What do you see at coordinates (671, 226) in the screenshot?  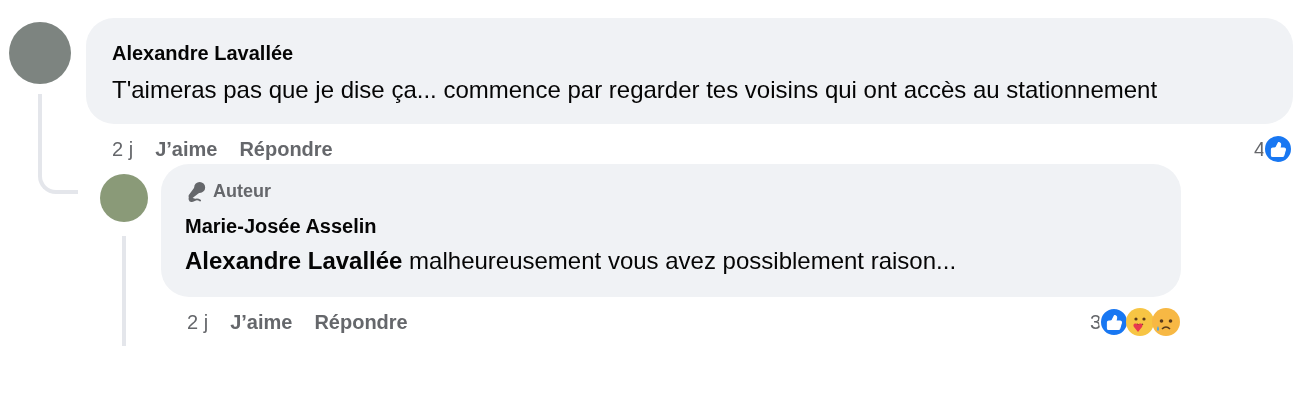 I see `author-name: Marie-Josée Asselin` at bounding box center [671, 226].